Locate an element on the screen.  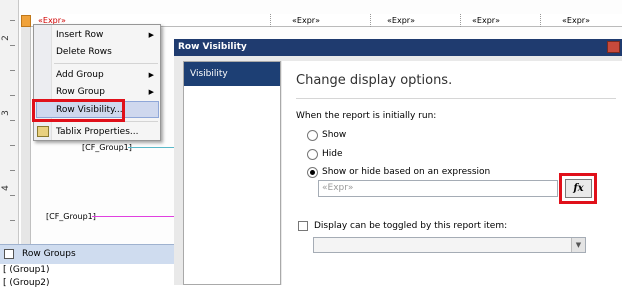
properties-icon is located at coordinates (43, 131).